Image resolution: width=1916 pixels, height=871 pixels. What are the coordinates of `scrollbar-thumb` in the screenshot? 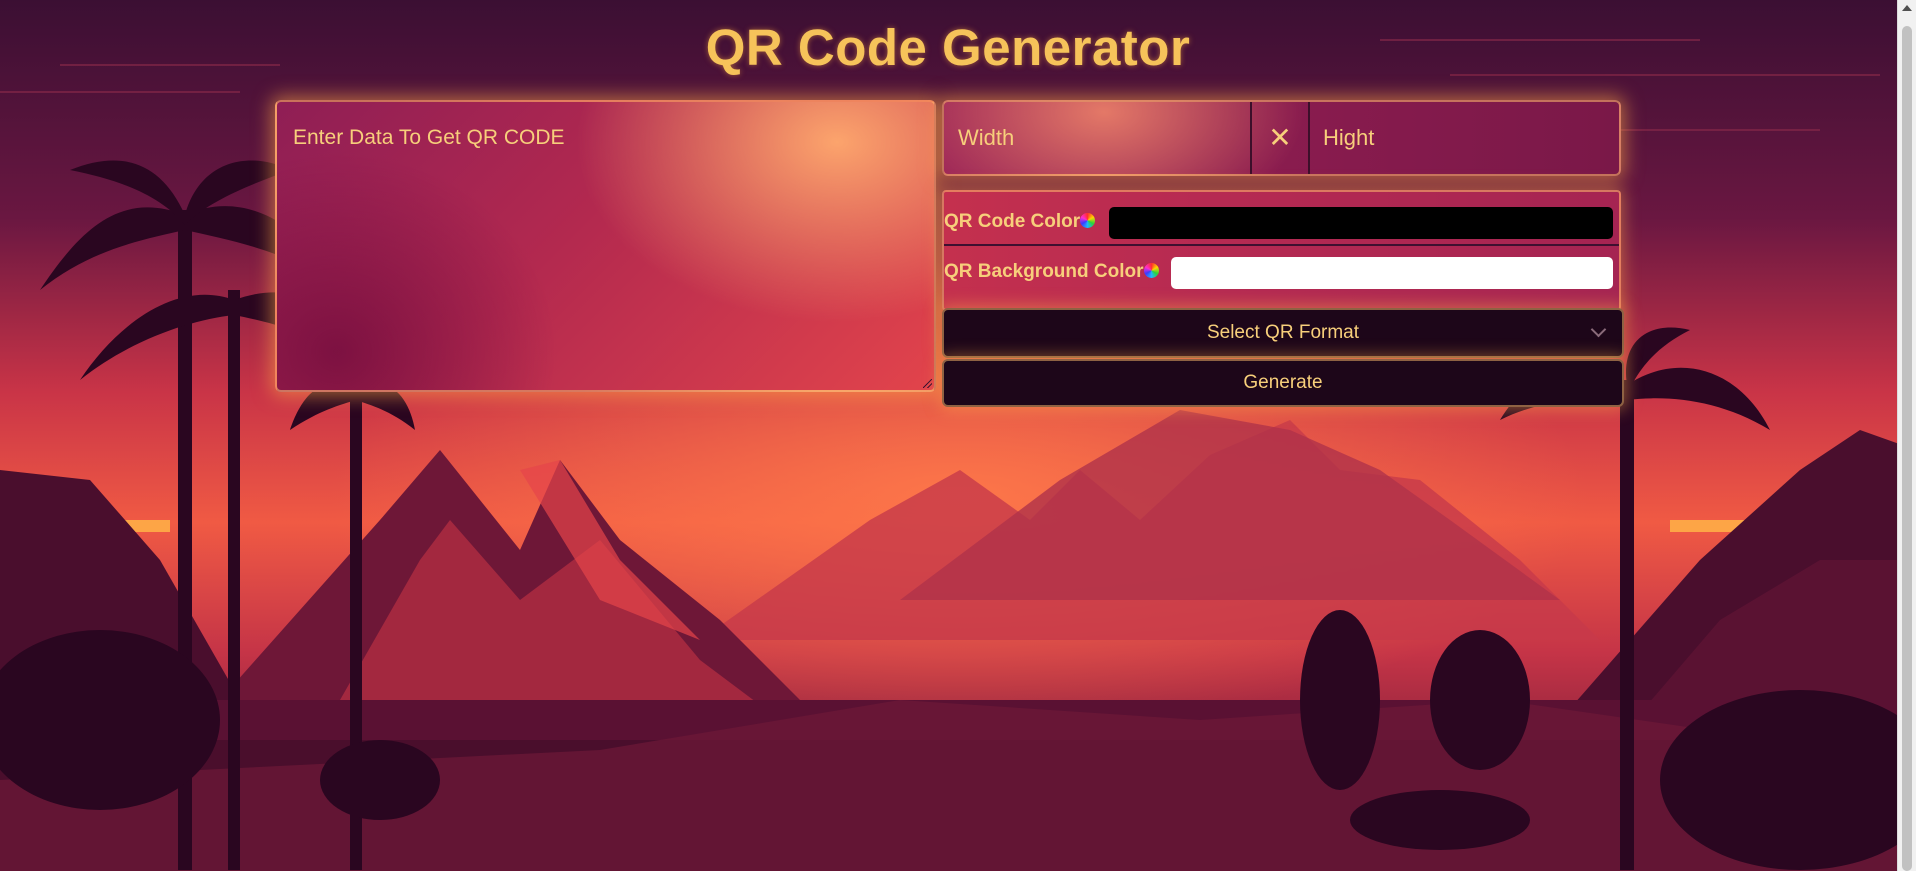 It's located at (1907, 448).